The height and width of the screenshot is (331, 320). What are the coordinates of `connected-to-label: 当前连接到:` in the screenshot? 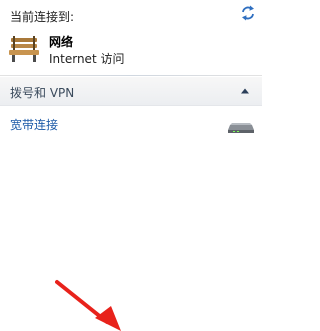 It's located at (42, 17).